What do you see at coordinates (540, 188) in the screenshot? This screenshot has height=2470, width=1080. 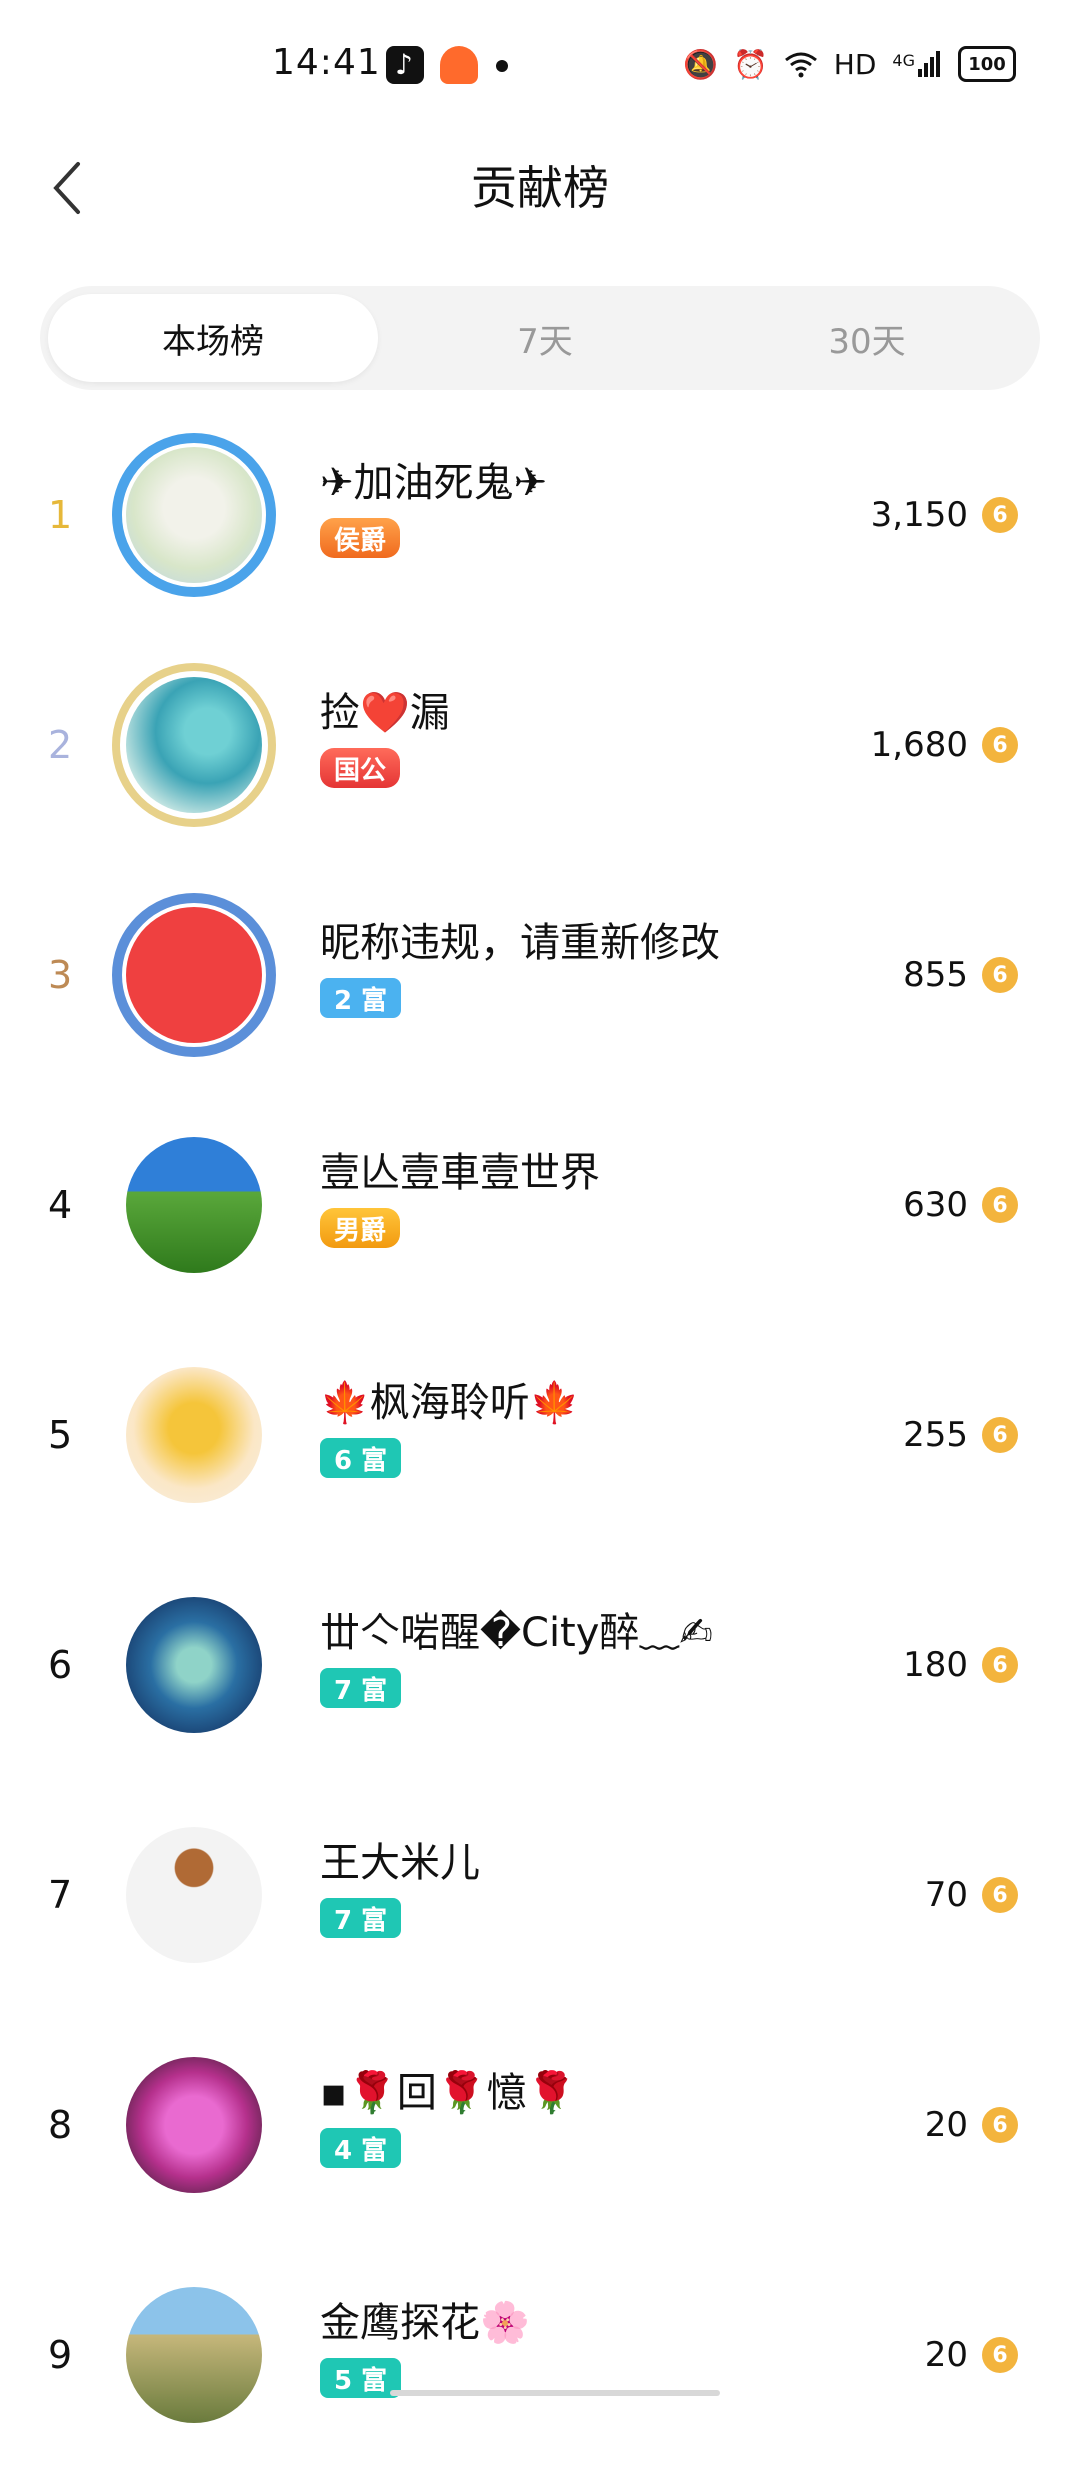 I see `page-title: 贡献榜` at bounding box center [540, 188].